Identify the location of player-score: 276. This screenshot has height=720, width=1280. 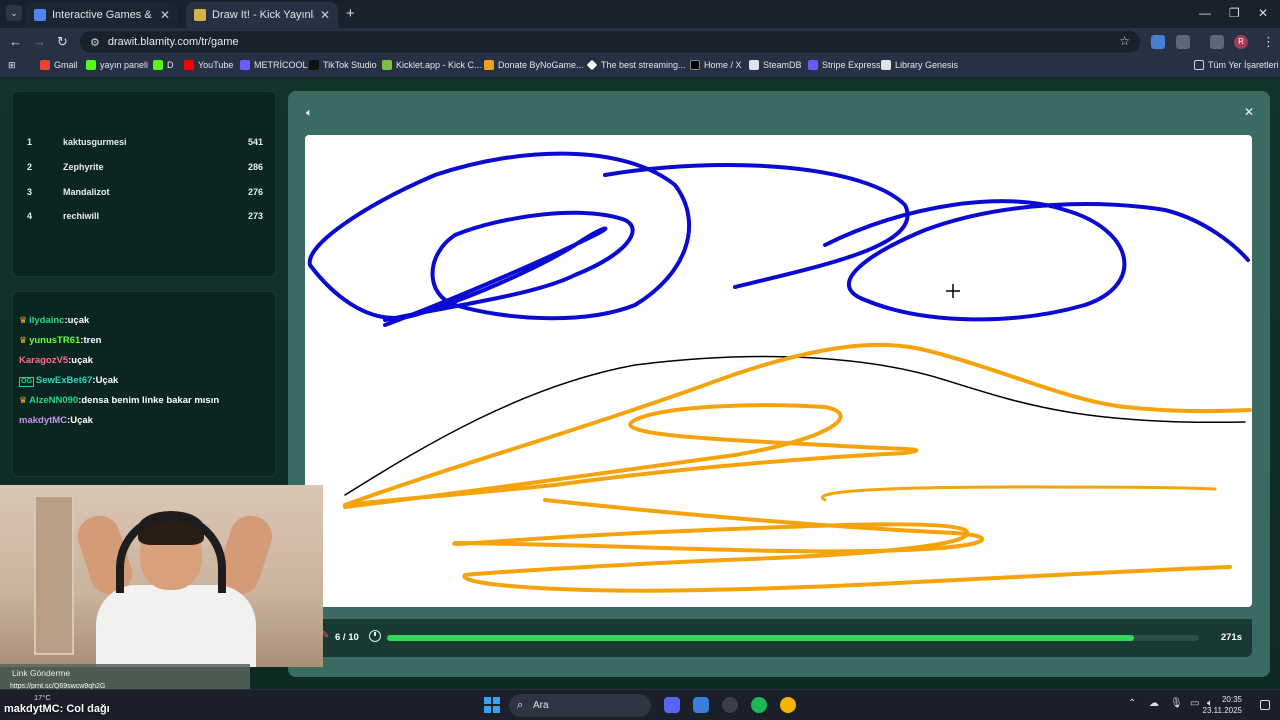
(255, 192).